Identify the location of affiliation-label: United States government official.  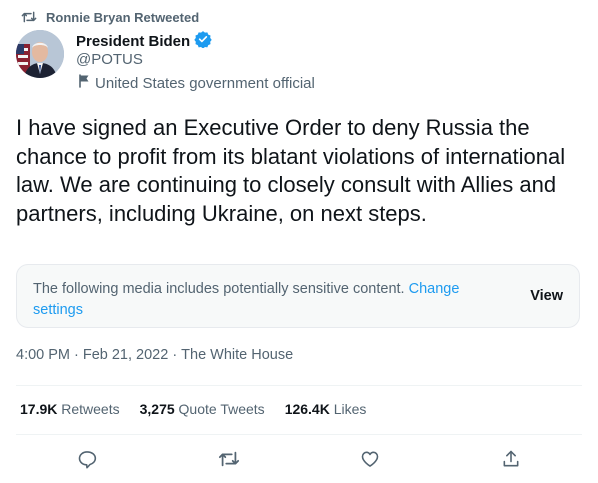
(196, 83).